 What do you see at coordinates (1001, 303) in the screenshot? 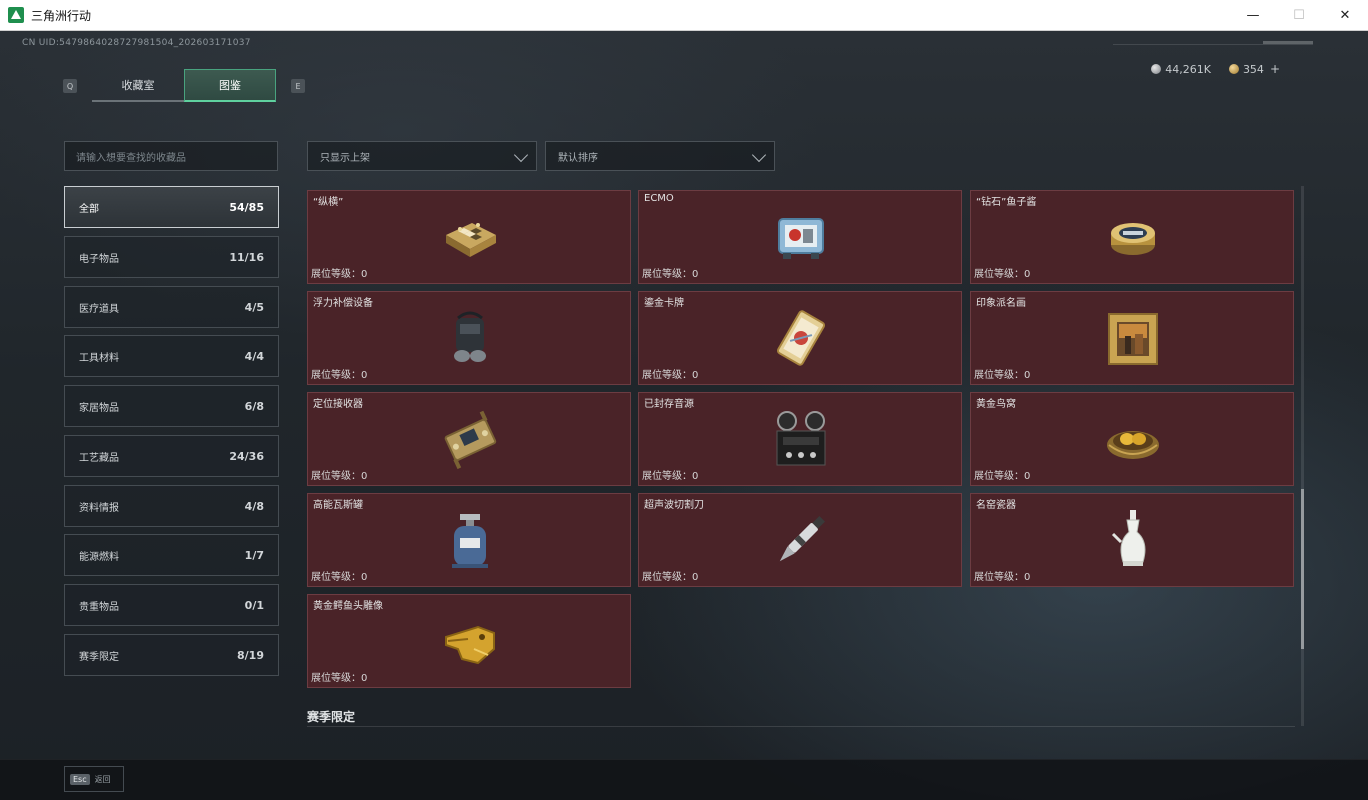
I see `item-name: 印象派名画` at bounding box center [1001, 303].